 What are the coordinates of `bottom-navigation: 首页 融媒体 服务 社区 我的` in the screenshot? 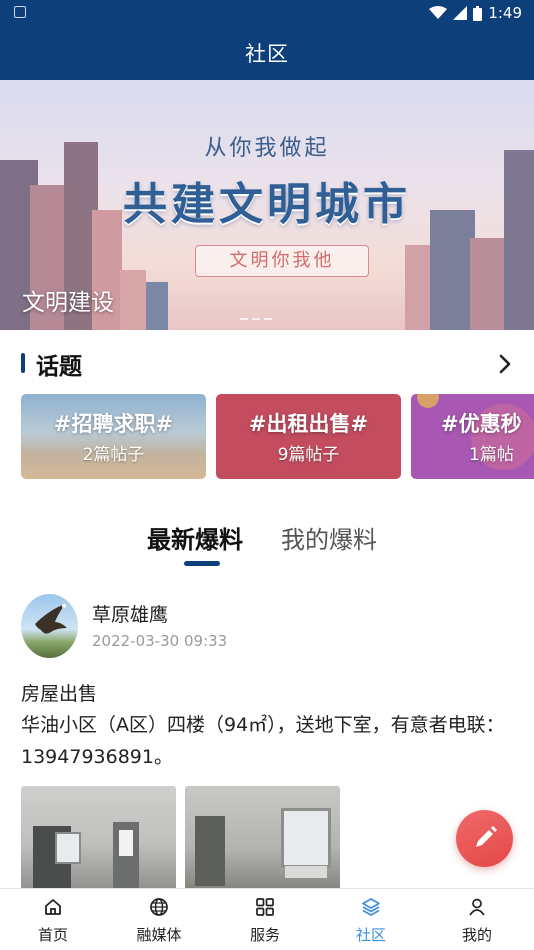 It's located at (267, 919).